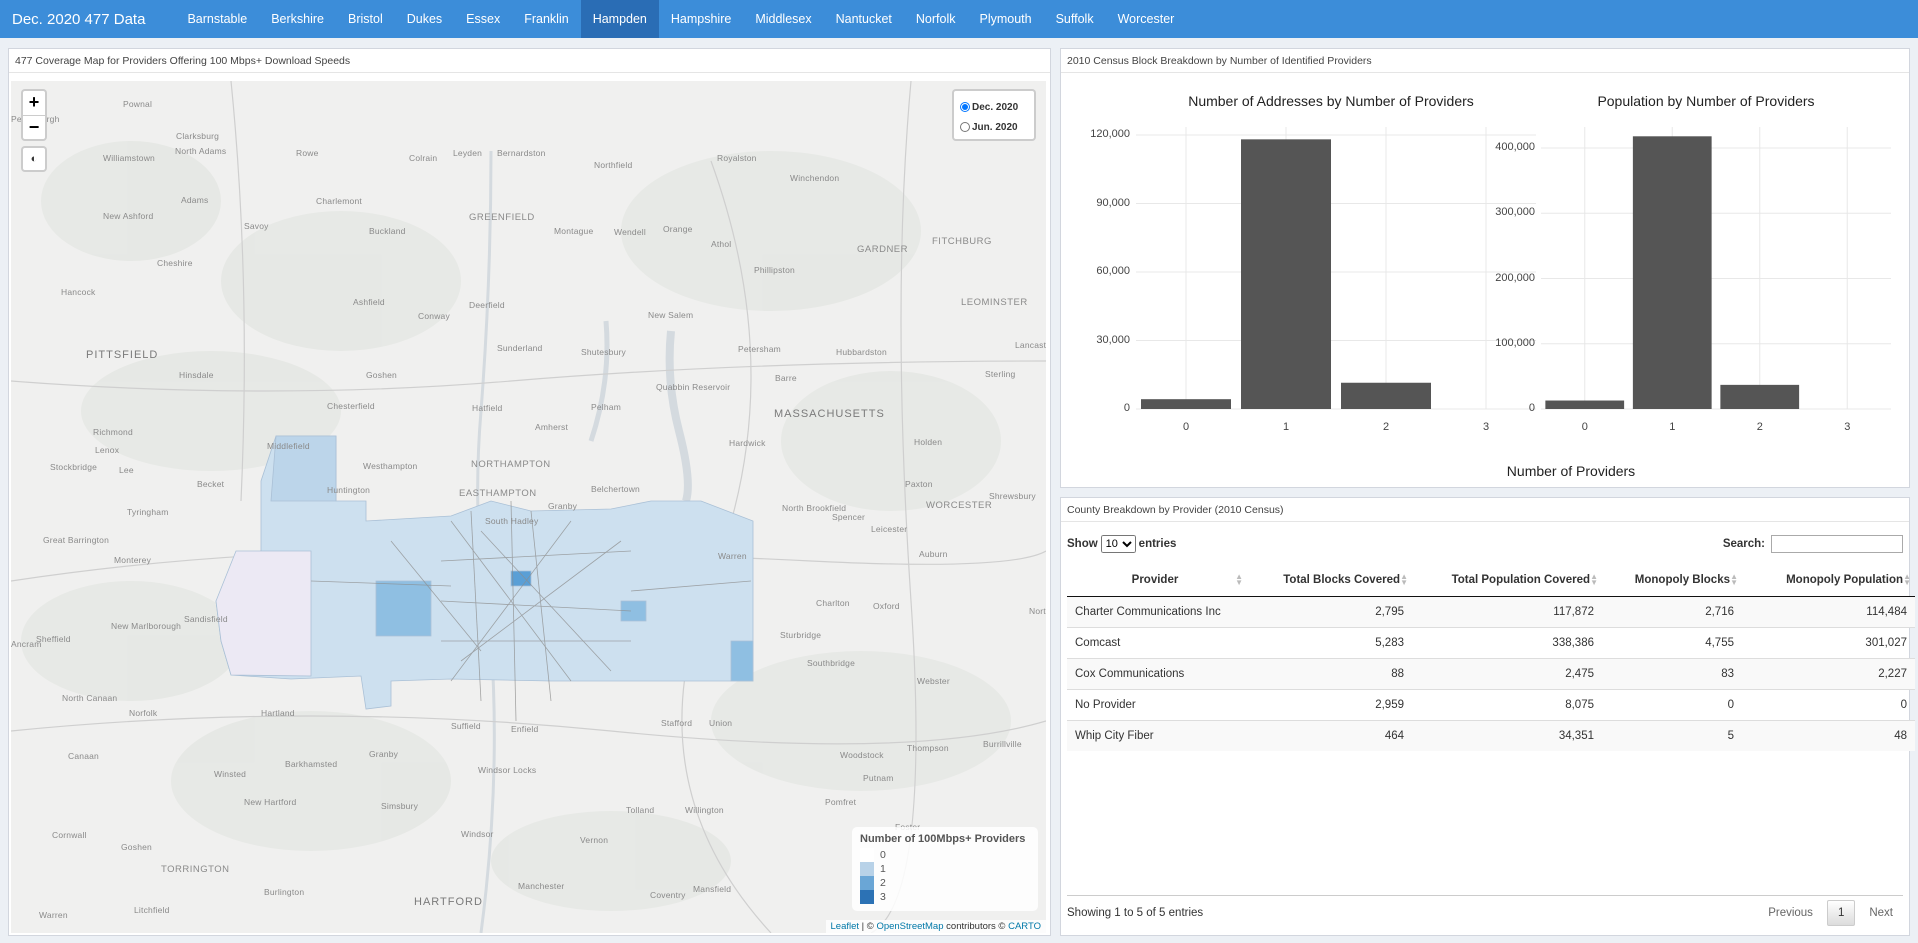 This screenshot has width=1918, height=943. What do you see at coordinates (1157, 735) in the screenshot?
I see `table-cell: Whip City Fiber` at bounding box center [1157, 735].